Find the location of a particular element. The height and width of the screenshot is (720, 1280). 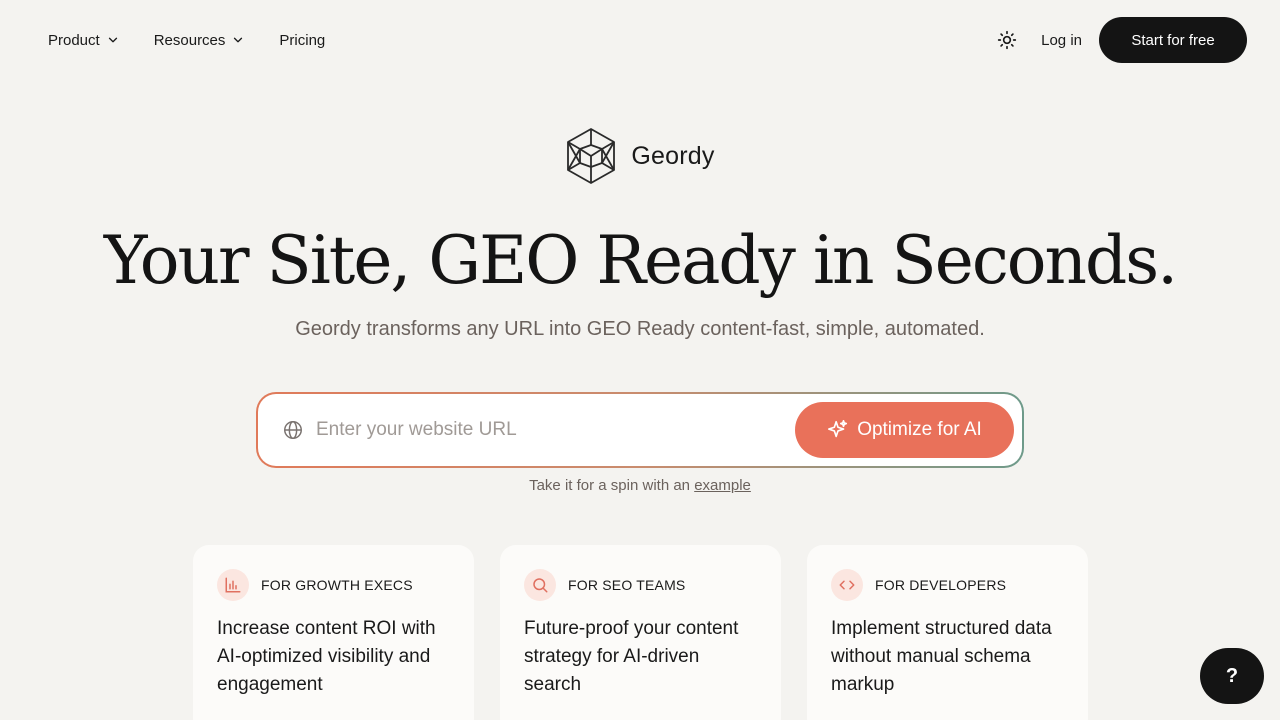

url-form: Optimize for AI is located at coordinates (640, 430).